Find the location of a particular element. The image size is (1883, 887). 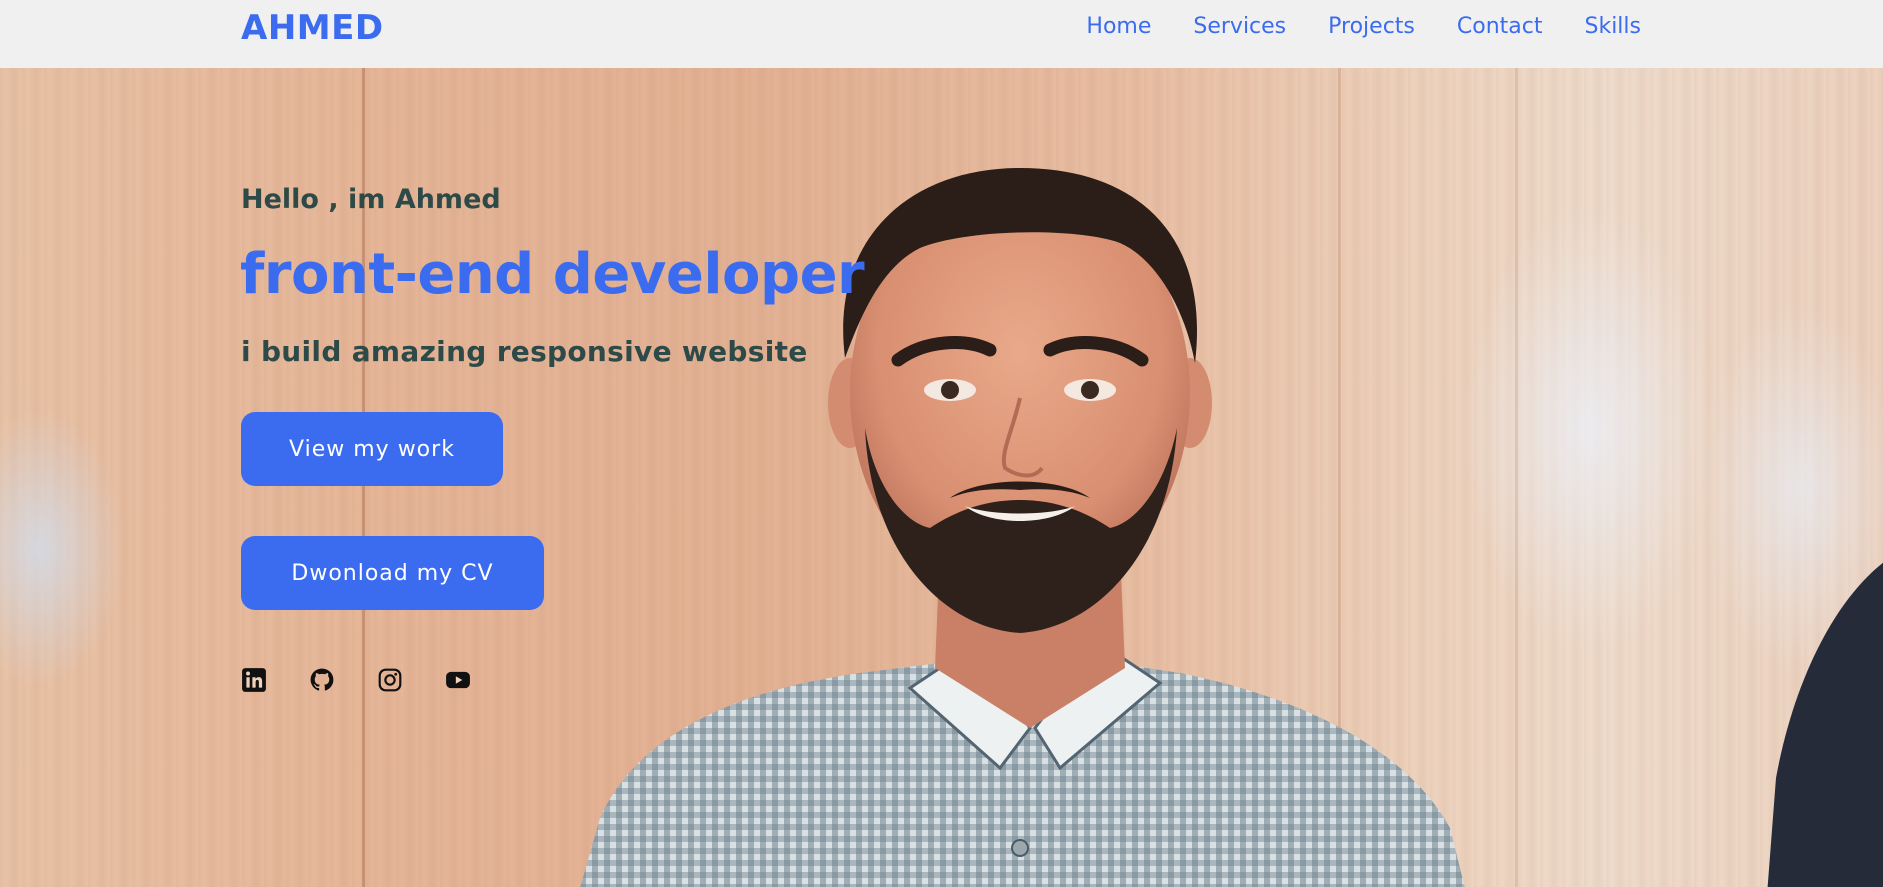

nav-projects: Projects is located at coordinates (1371, 26).